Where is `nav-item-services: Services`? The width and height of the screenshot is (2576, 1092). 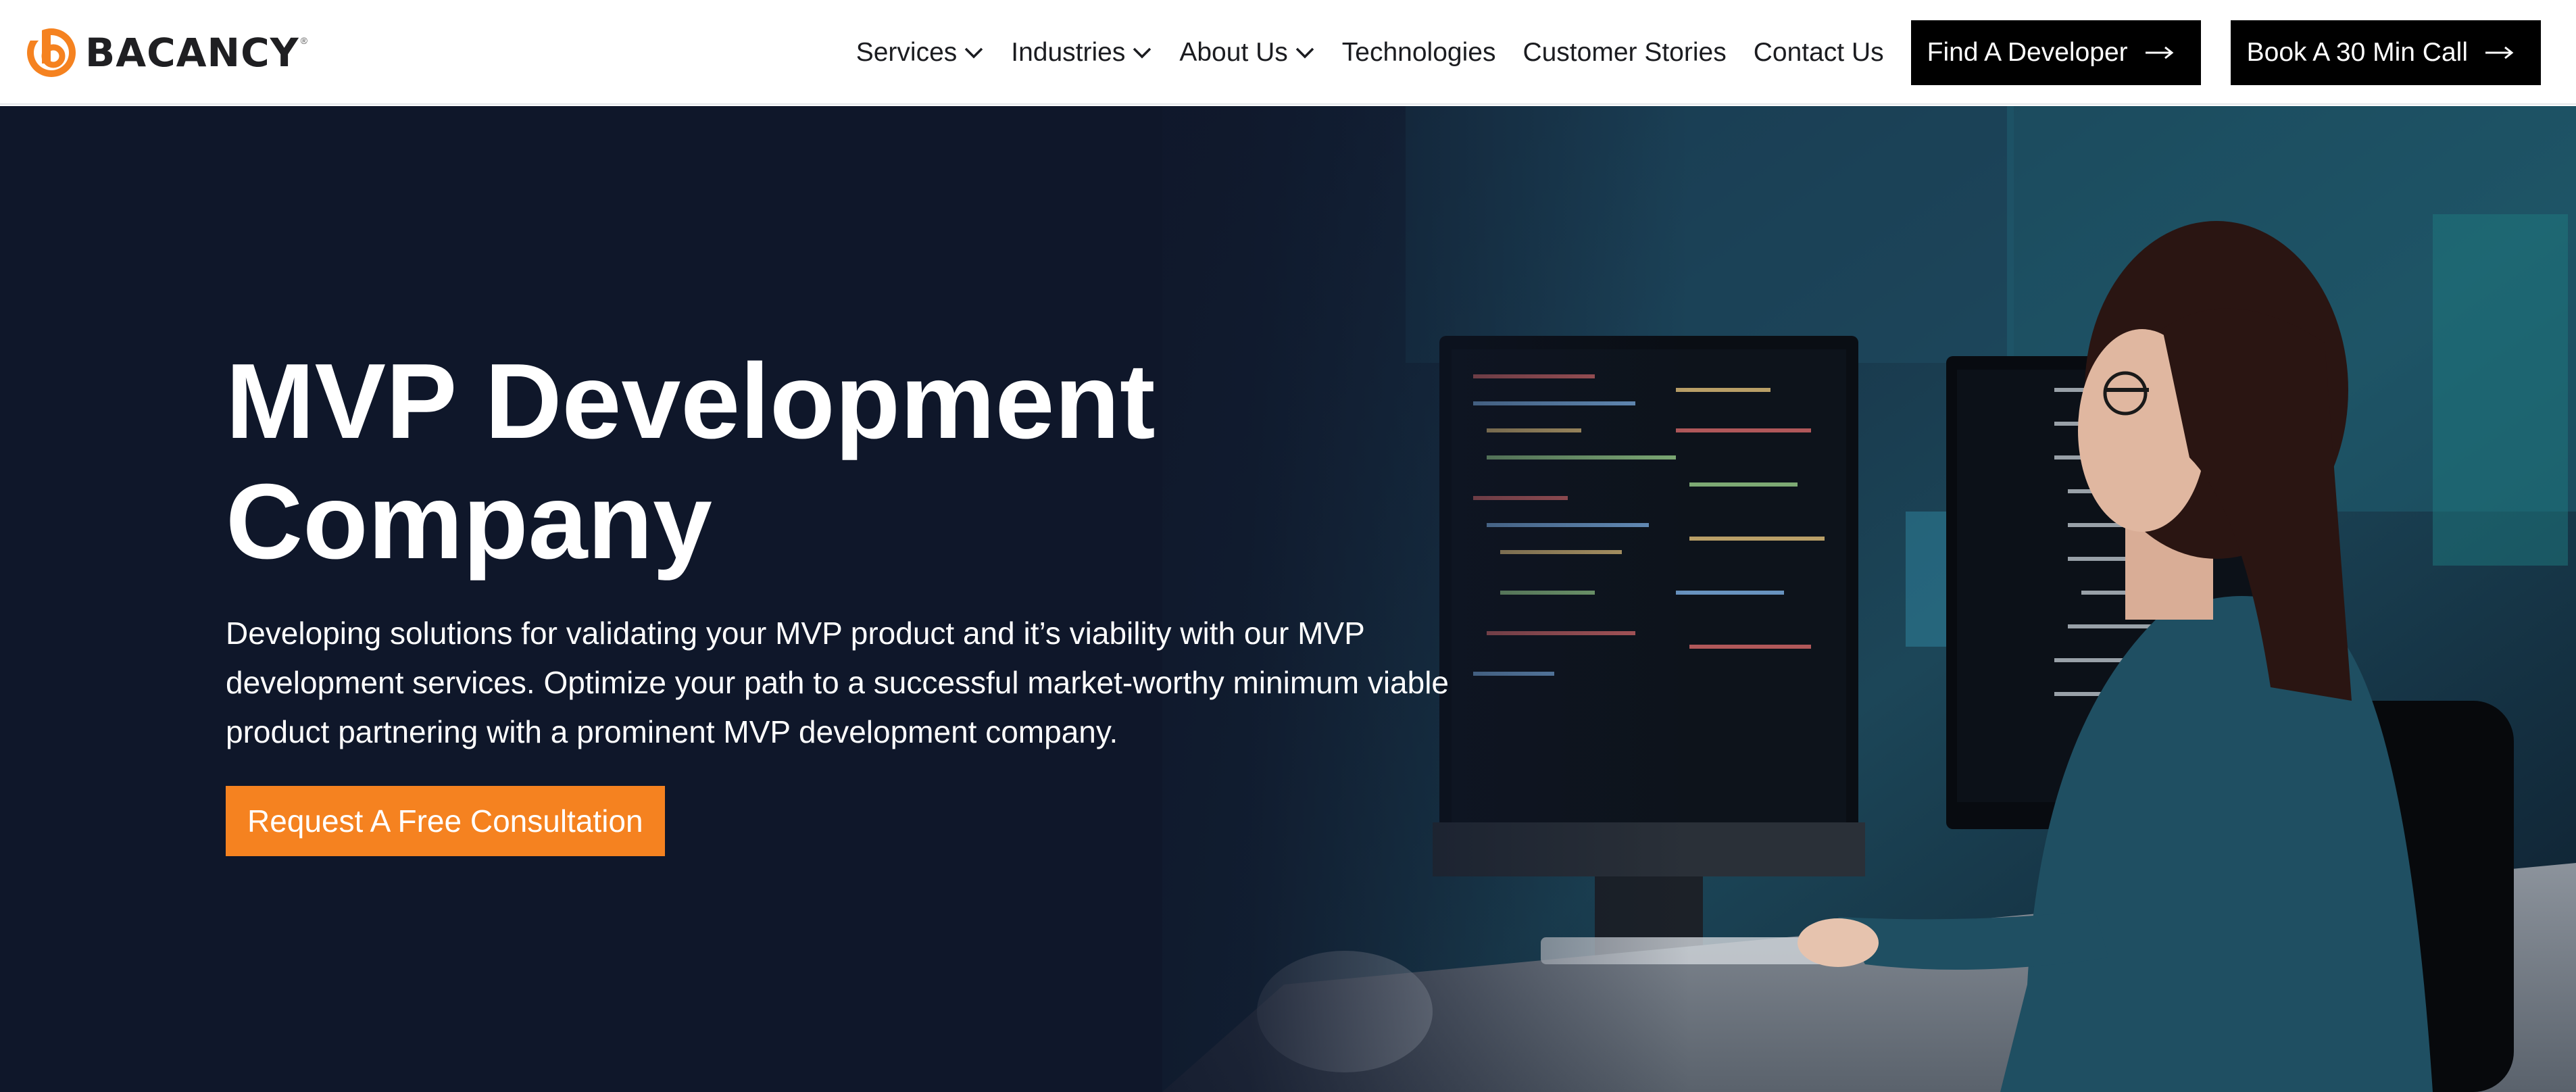 nav-item-services: Services is located at coordinates (921, 53).